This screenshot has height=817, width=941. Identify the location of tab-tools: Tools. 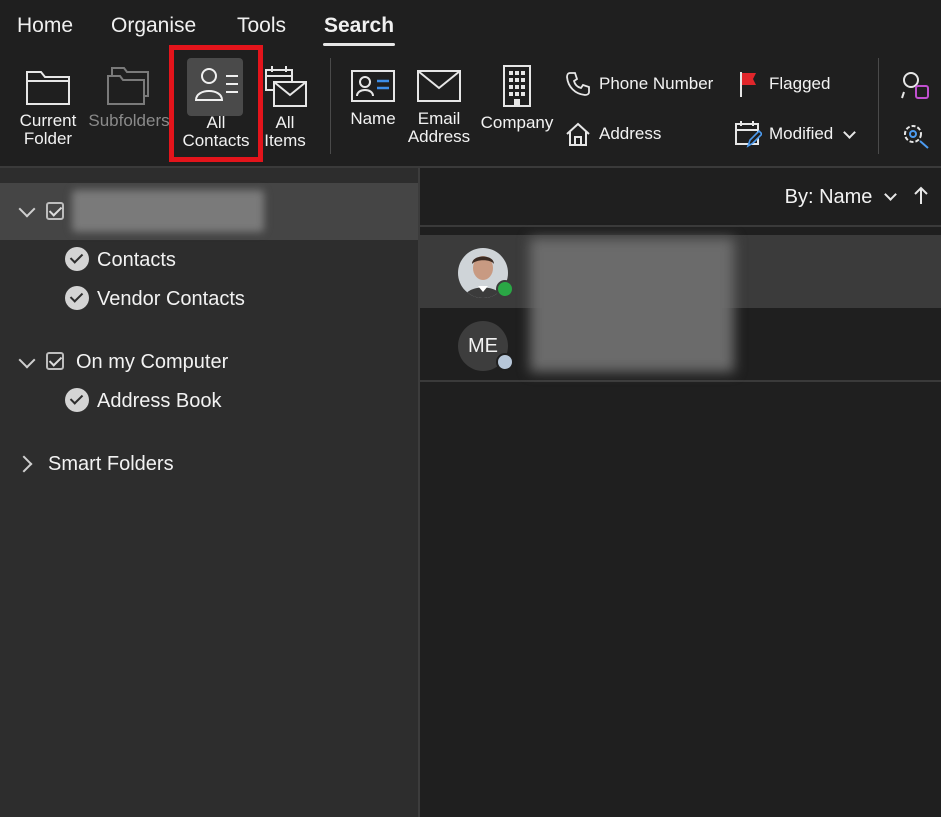
(261, 26).